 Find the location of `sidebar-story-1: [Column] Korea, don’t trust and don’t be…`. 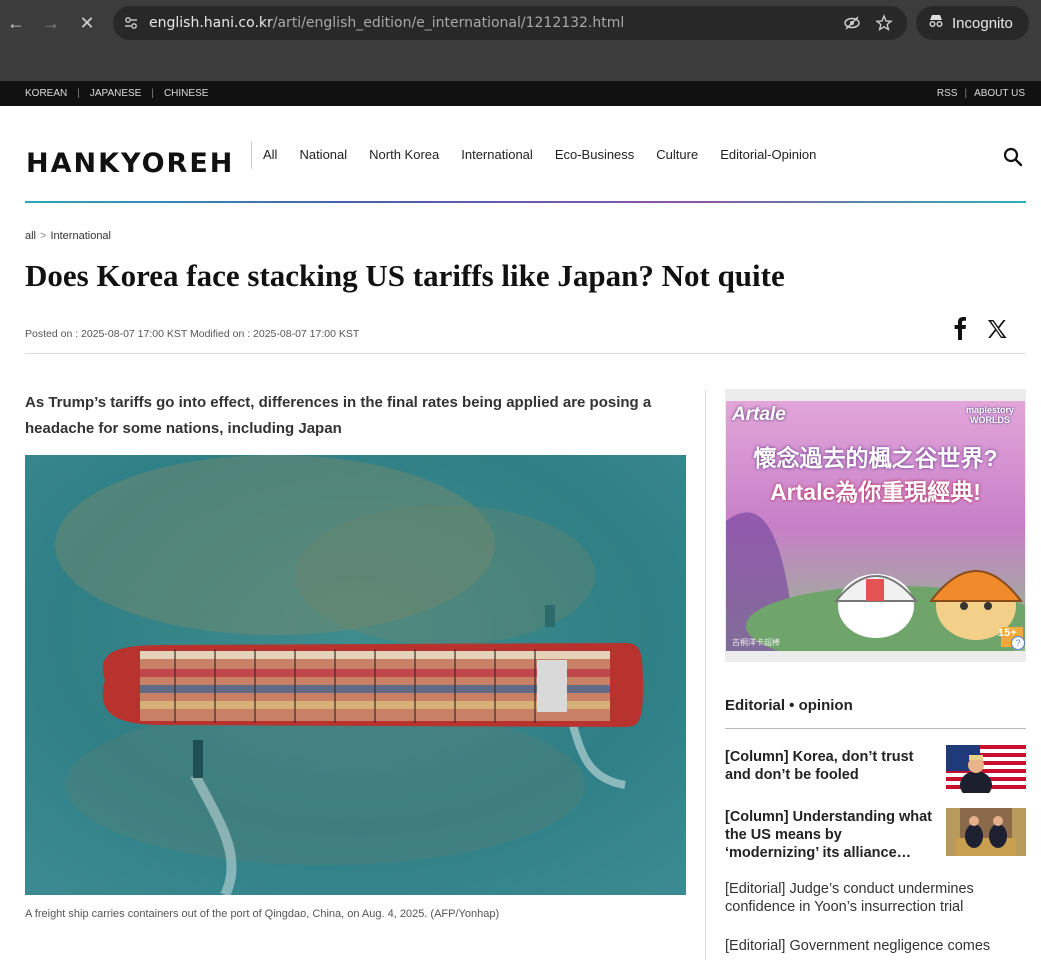

sidebar-story-1: [Column] Korea, don’t trust and don’t be… is located at coordinates (830, 766).